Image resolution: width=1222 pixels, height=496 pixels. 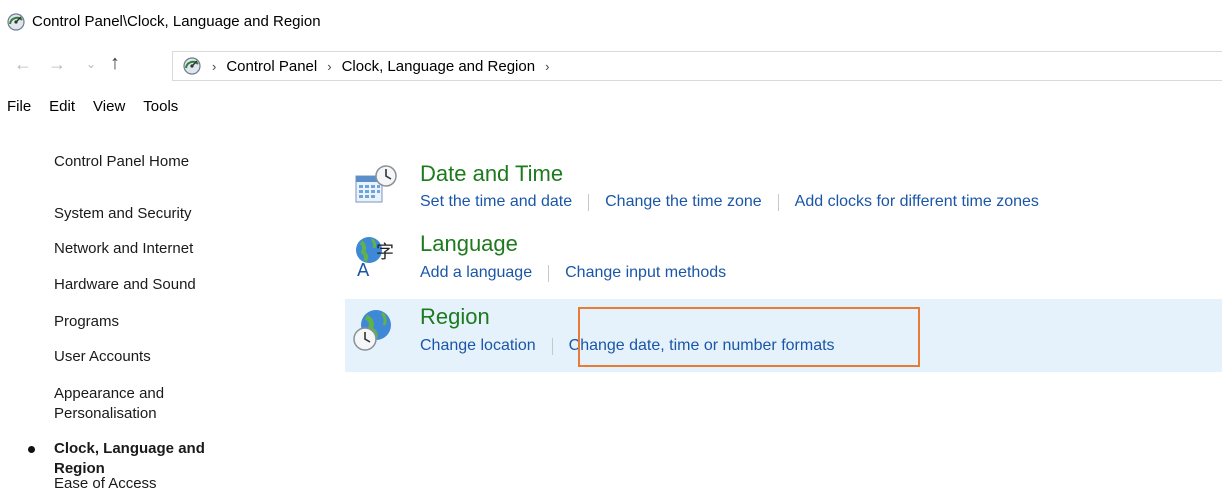 What do you see at coordinates (375, 257) in the screenshot?
I see `globe-language-icon: 字 A` at bounding box center [375, 257].